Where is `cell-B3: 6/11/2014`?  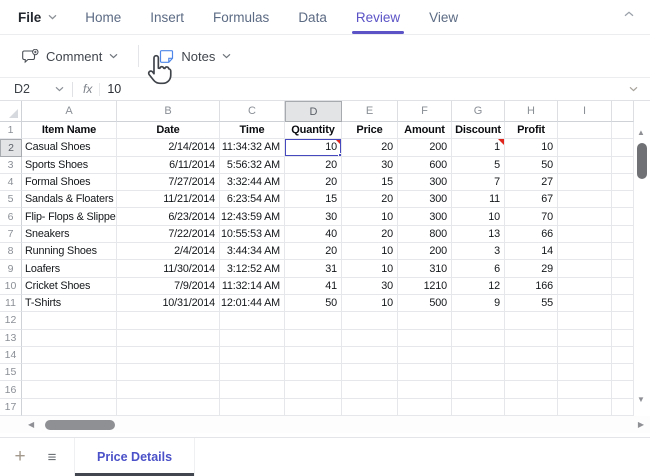
cell-B3: 6/11/2014 is located at coordinates (168, 165).